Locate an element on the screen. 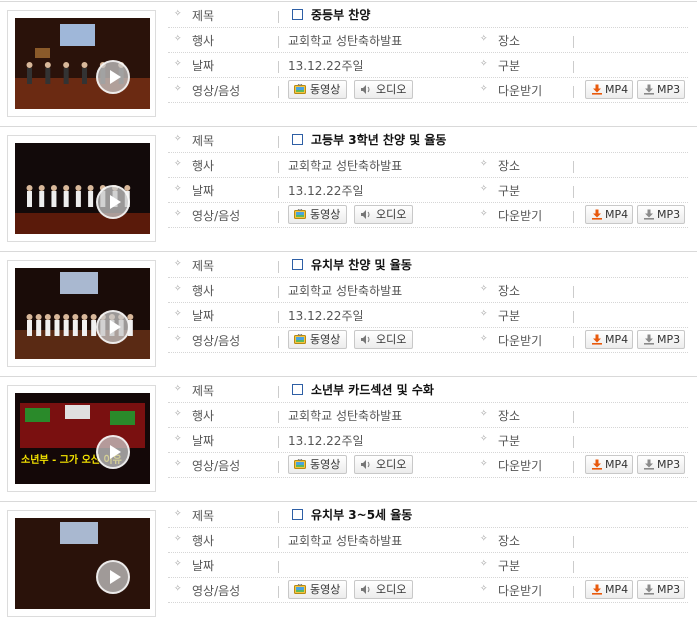  event-label: 행사 is located at coordinates (203, 41).